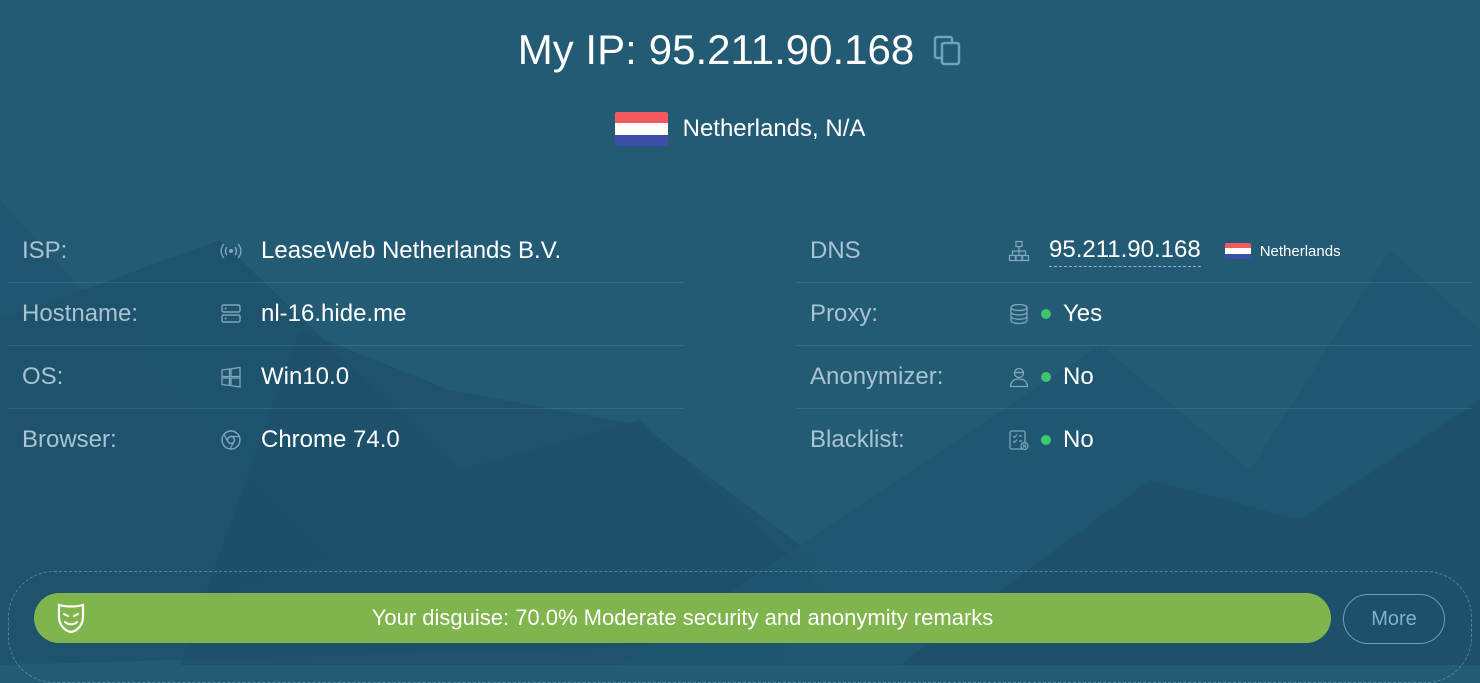  Describe the element at coordinates (330, 439) in the screenshot. I see `browser-value: Chrome 74.0` at that location.